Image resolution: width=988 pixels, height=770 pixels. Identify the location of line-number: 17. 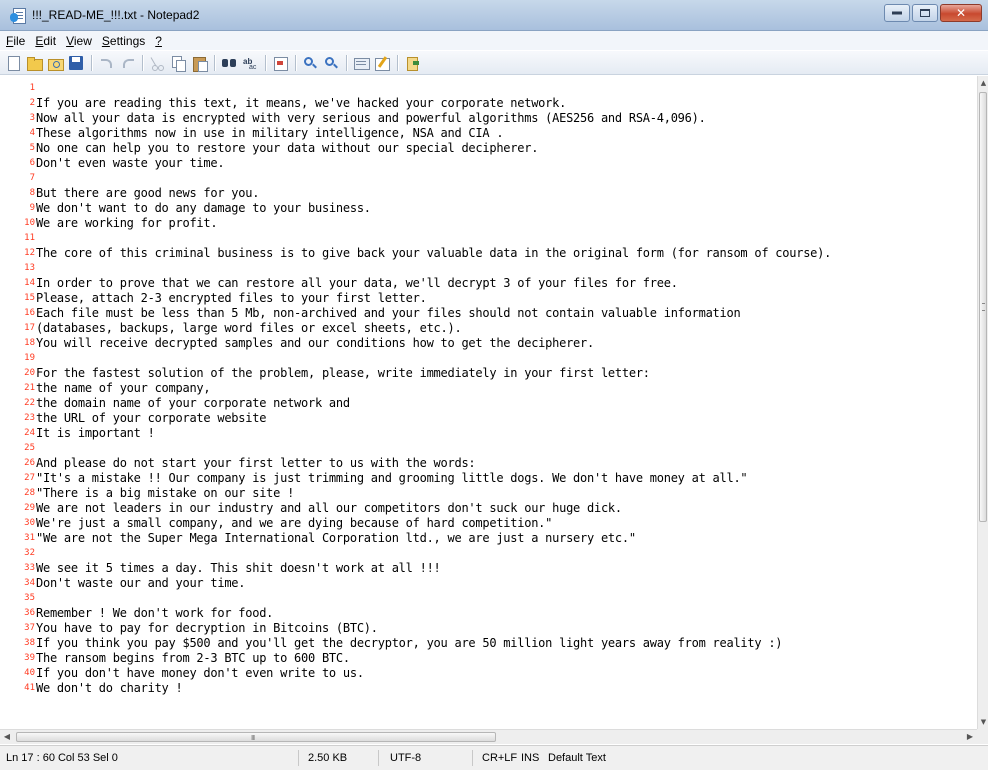
(29, 328).